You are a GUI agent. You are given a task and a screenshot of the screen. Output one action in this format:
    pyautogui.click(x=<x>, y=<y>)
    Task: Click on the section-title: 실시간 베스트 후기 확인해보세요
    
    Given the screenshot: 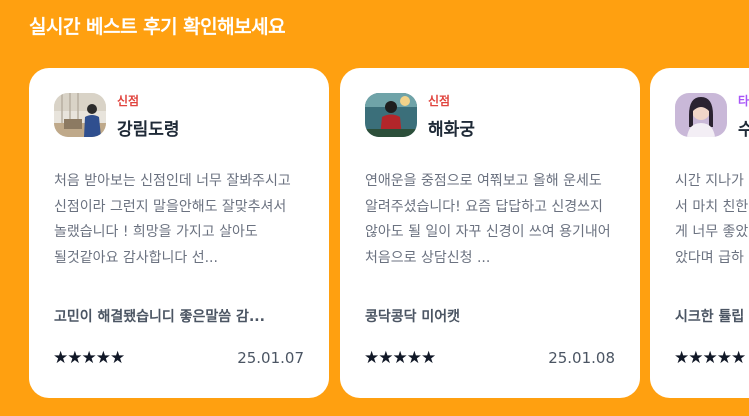 What is the action you would take?
    pyautogui.click(x=157, y=27)
    